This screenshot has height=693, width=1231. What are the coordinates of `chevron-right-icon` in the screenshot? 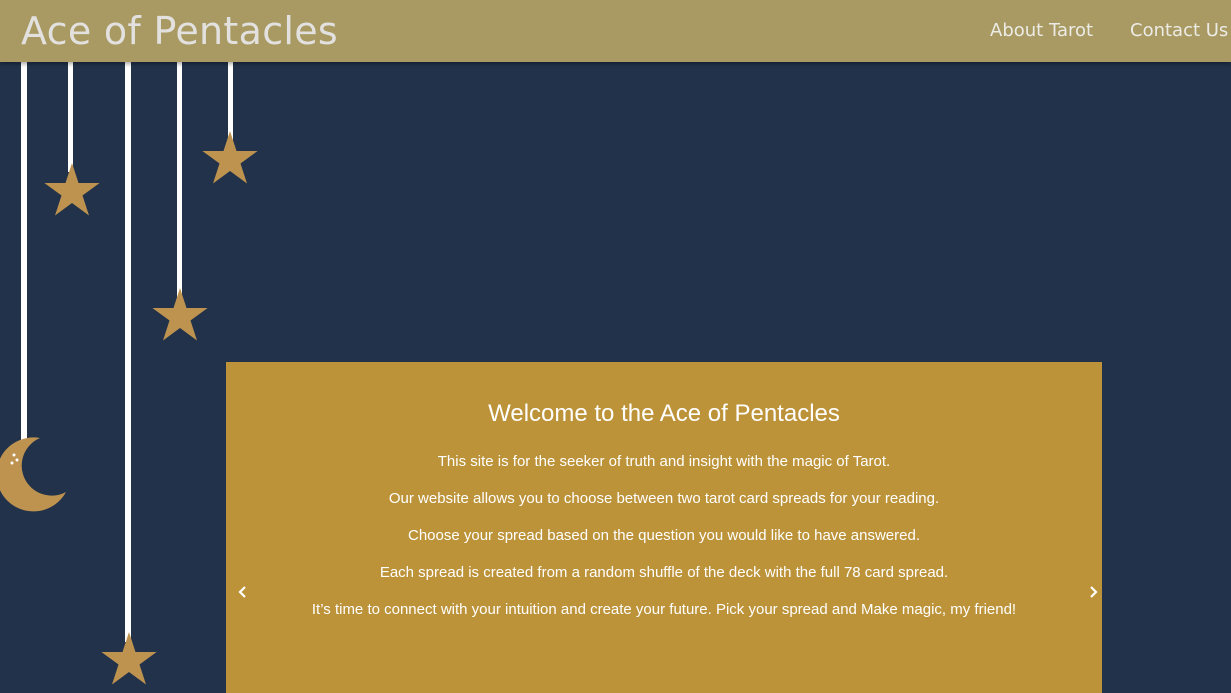 It's located at (1094, 592).